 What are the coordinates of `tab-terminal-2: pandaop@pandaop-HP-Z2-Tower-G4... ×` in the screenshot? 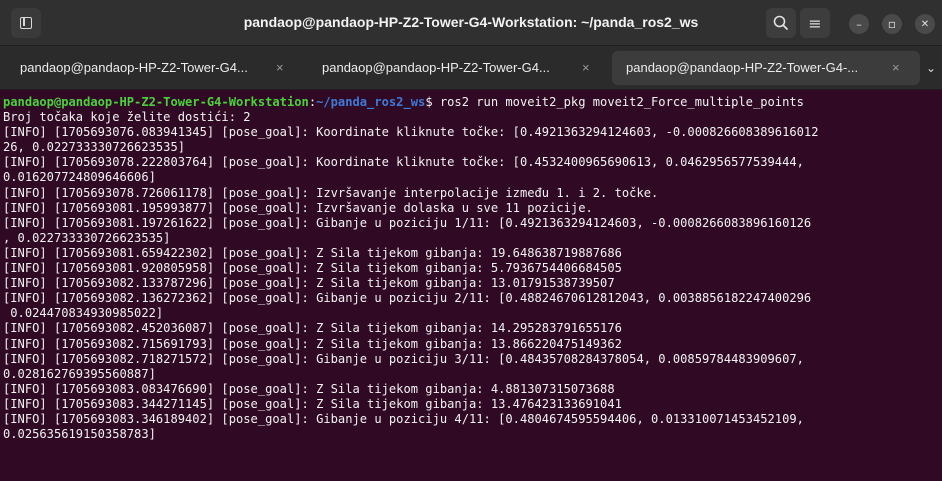 It's located at (457, 68).